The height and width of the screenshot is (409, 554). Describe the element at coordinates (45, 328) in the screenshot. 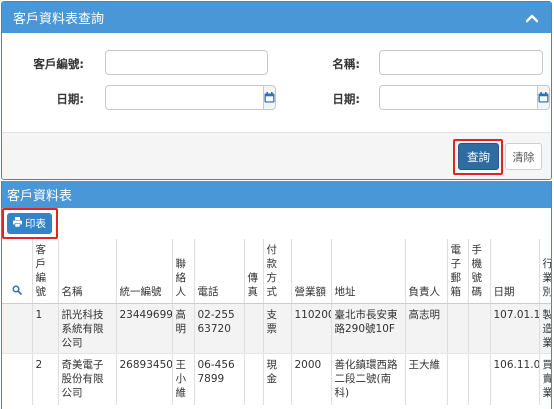

I see `table-cell: 1` at that location.